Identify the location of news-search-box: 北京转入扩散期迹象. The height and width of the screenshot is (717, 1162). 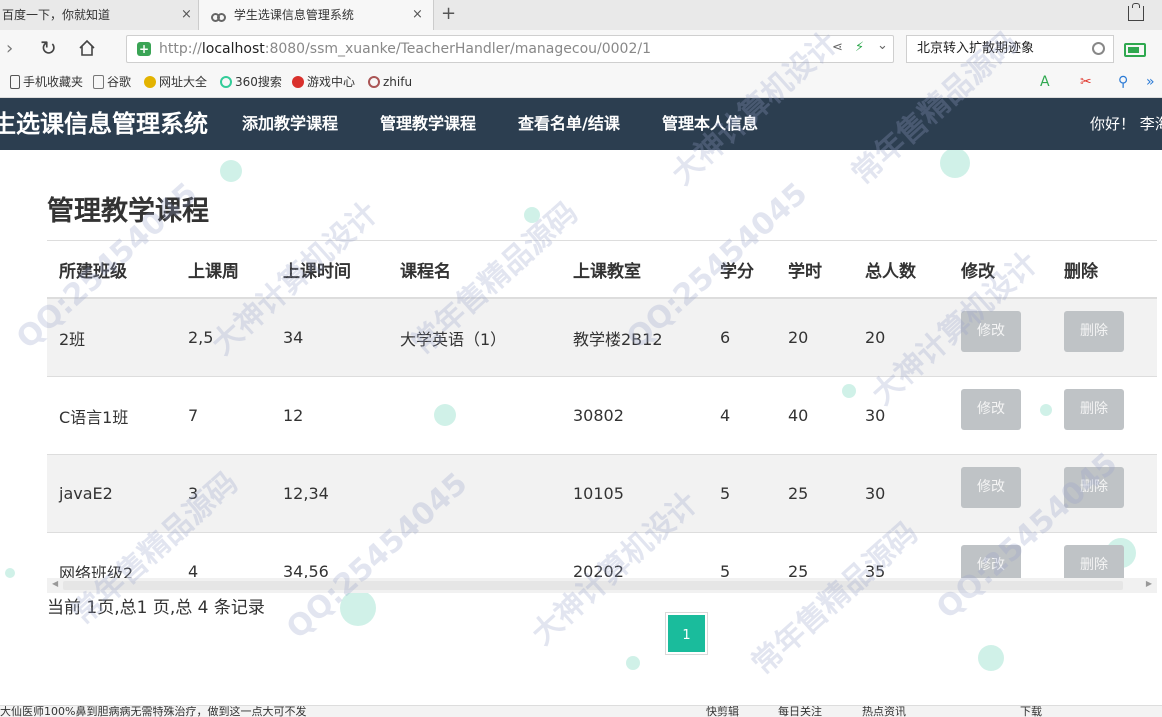
(1010, 49).